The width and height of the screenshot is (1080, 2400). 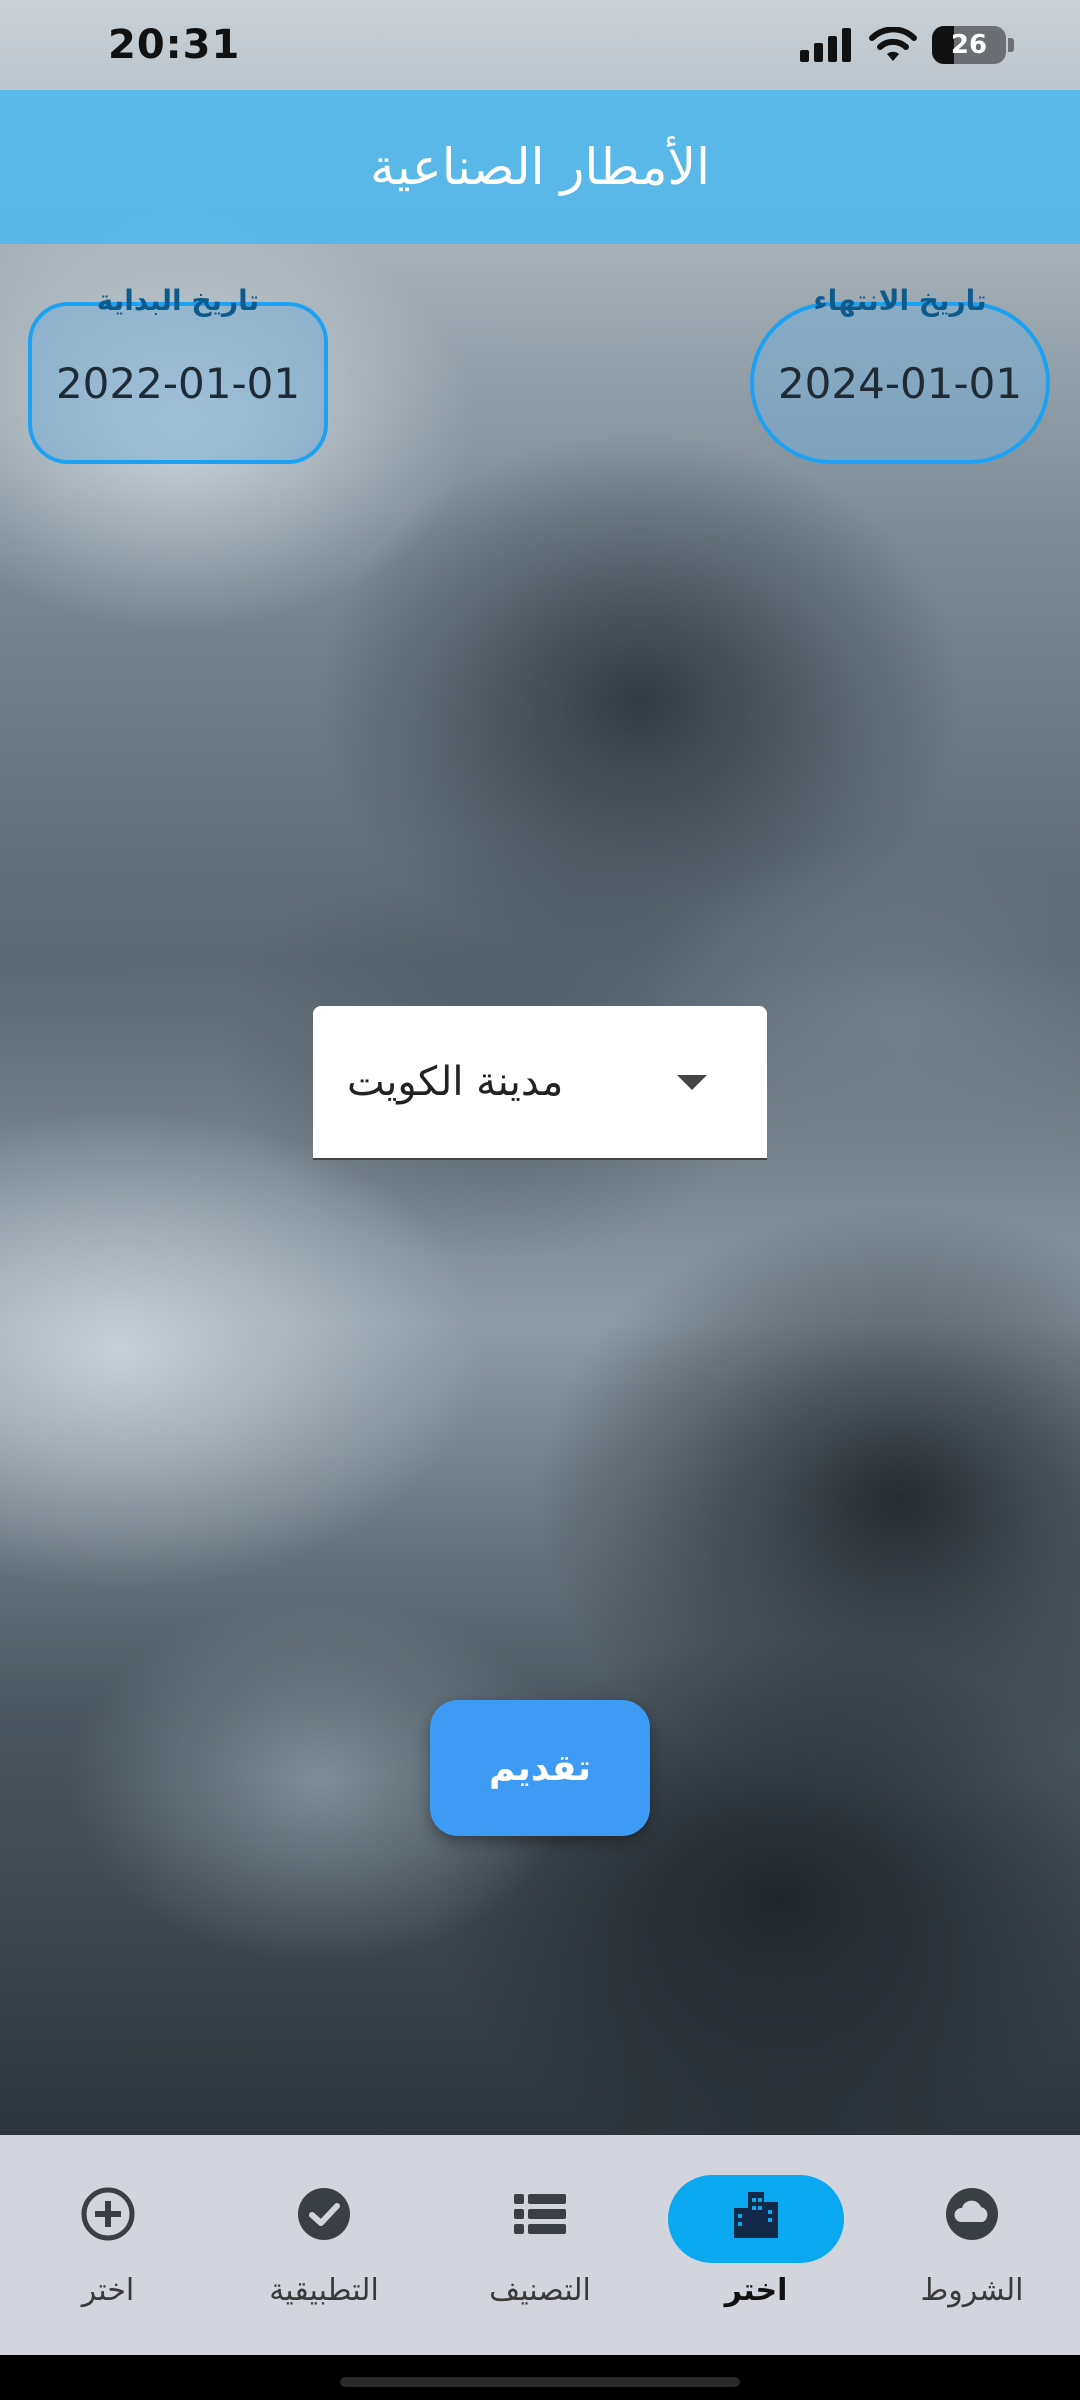 What do you see at coordinates (324, 2245) in the screenshot?
I see `nav-item-applied: التطبيقية` at bounding box center [324, 2245].